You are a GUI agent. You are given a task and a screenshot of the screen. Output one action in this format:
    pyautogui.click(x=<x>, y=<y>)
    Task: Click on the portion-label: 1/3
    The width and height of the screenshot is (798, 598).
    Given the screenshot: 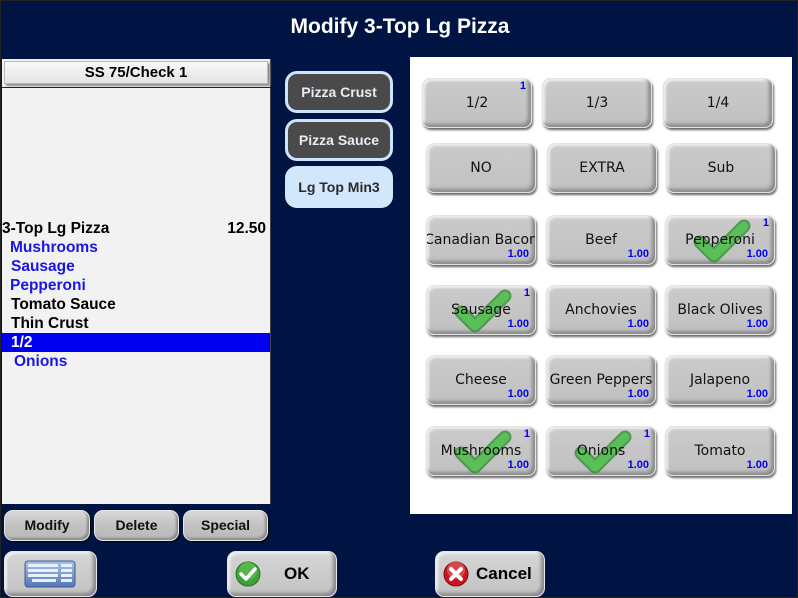 What is the action you would take?
    pyautogui.click(x=597, y=103)
    